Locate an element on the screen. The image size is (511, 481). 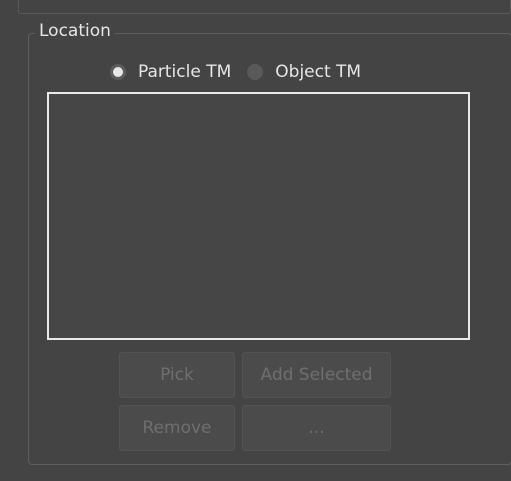
radio-checked-icon is located at coordinates (118, 72).